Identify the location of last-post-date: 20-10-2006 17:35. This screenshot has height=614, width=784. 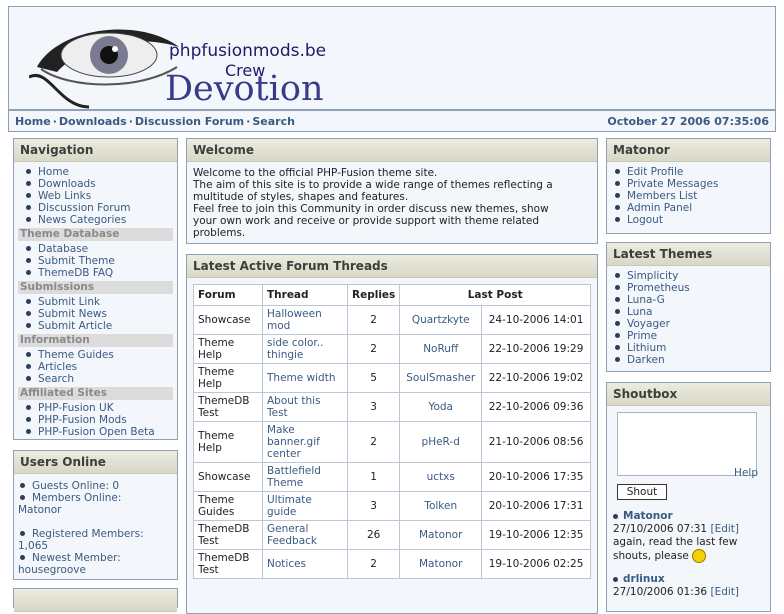
(536, 477).